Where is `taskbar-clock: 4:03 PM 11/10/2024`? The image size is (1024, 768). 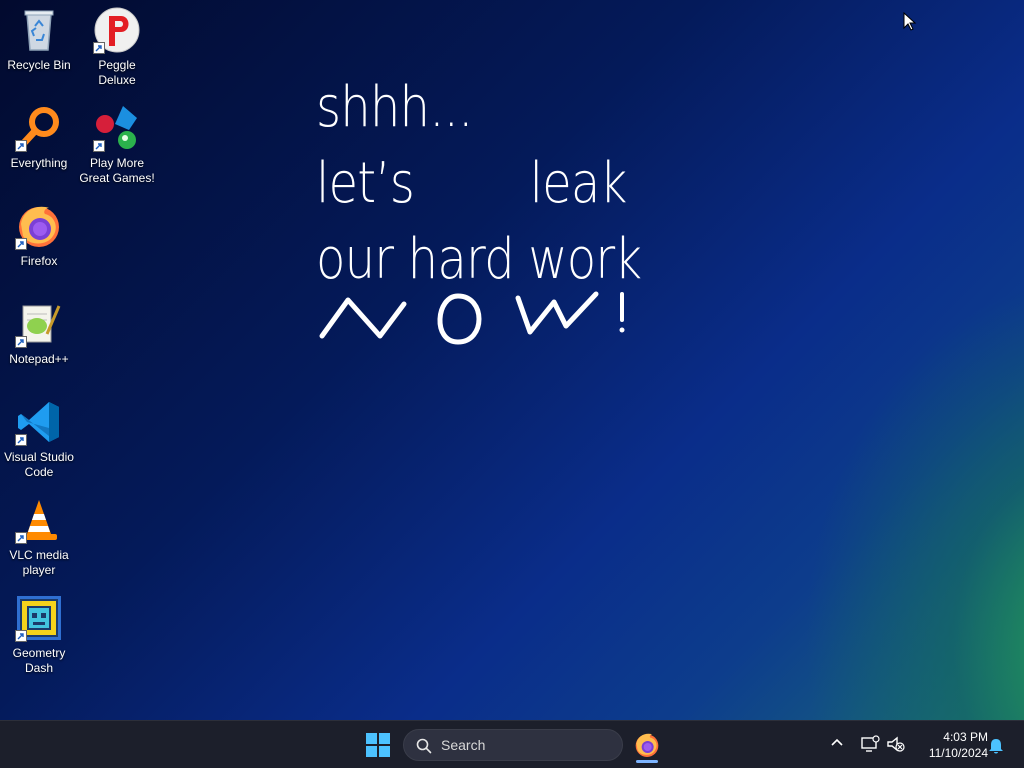 taskbar-clock: 4:03 PM 11/10/2024 is located at coordinates (950, 745).